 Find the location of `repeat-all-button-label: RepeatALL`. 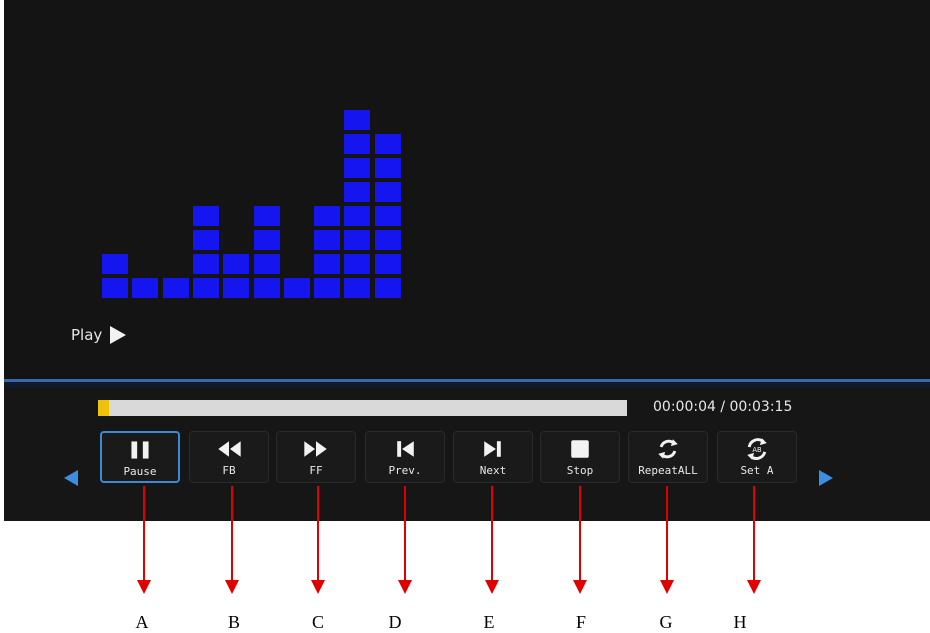

repeat-all-button-label: RepeatALL is located at coordinates (668, 470).